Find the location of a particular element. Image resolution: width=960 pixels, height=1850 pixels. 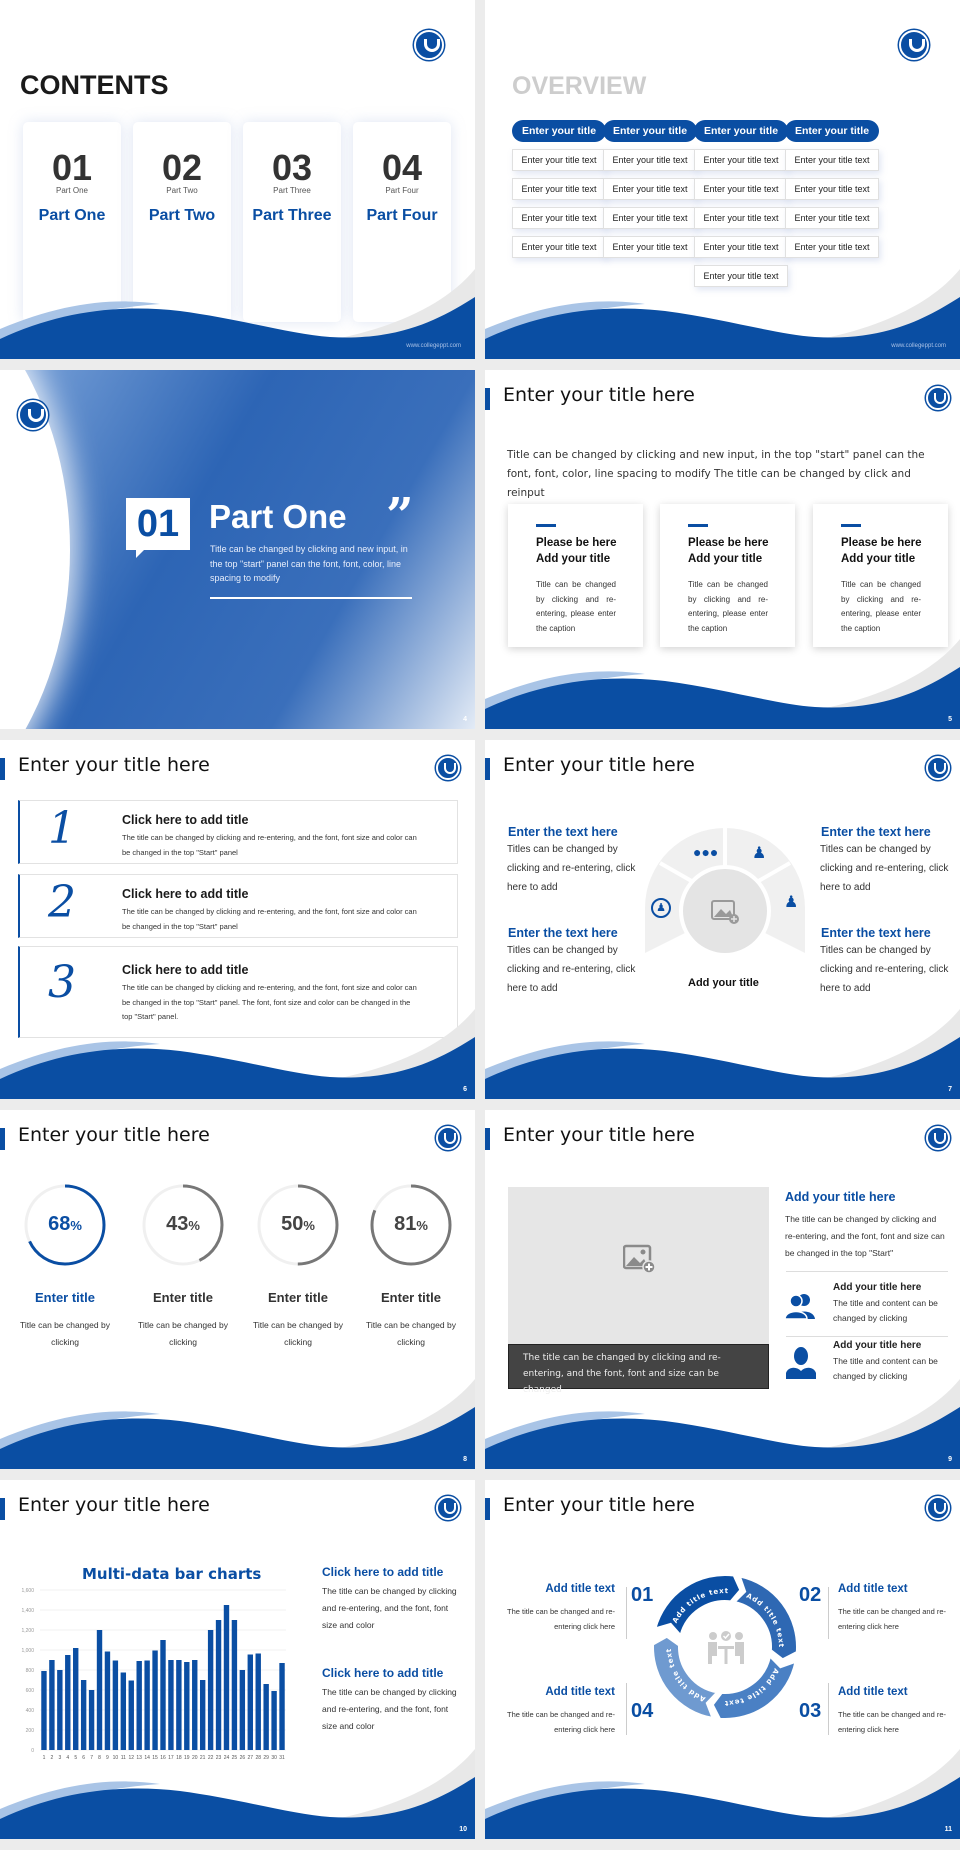

row-title: Click here to add title is located at coordinates (185, 894).